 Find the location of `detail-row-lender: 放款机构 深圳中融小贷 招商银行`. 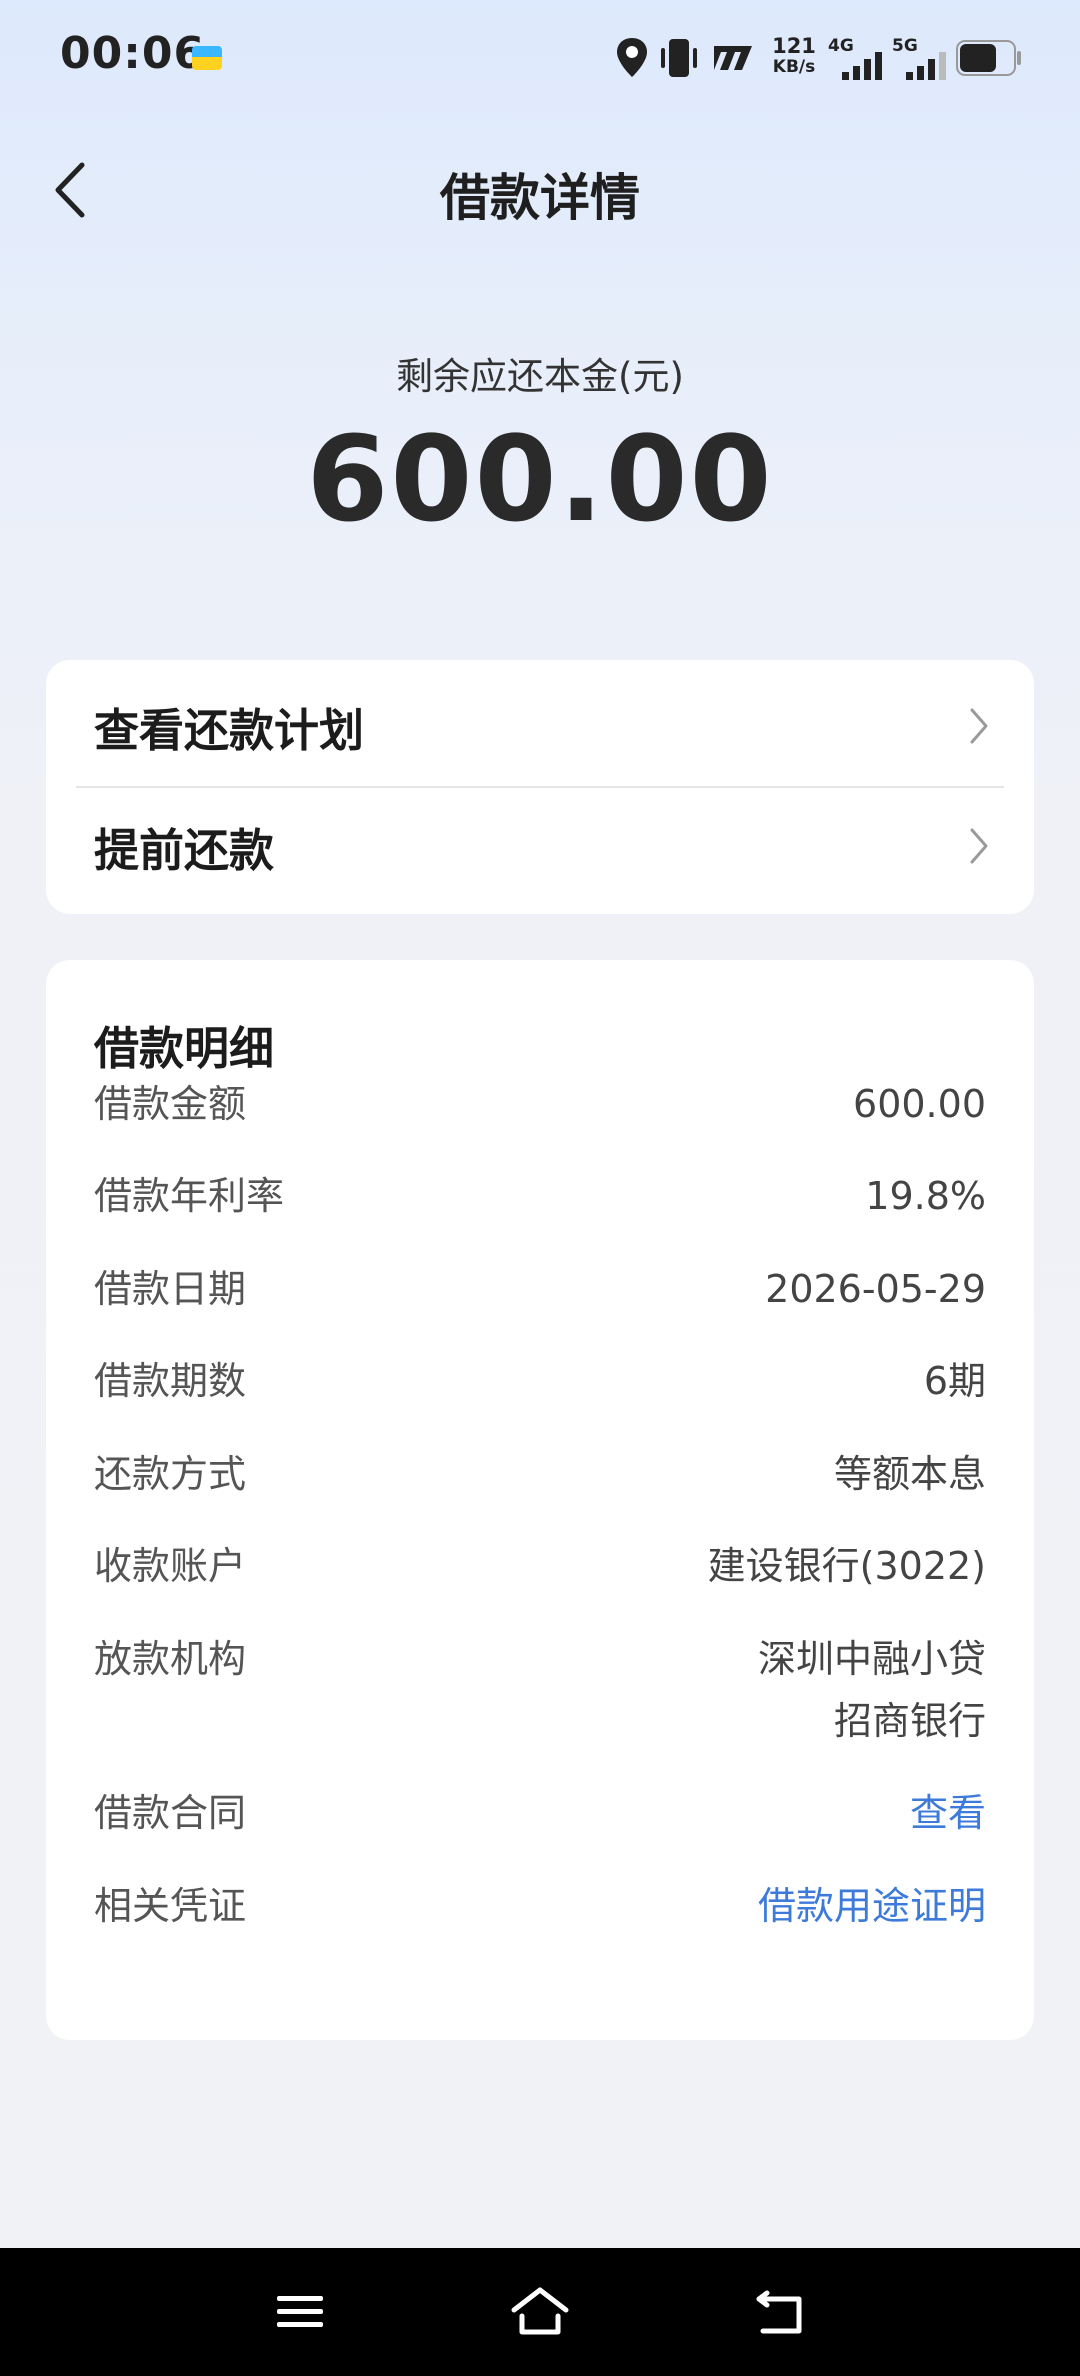

detail-row-lender: 放款机构 深圳中融小贷 招商银行 is located at coordinates (540, 1690).